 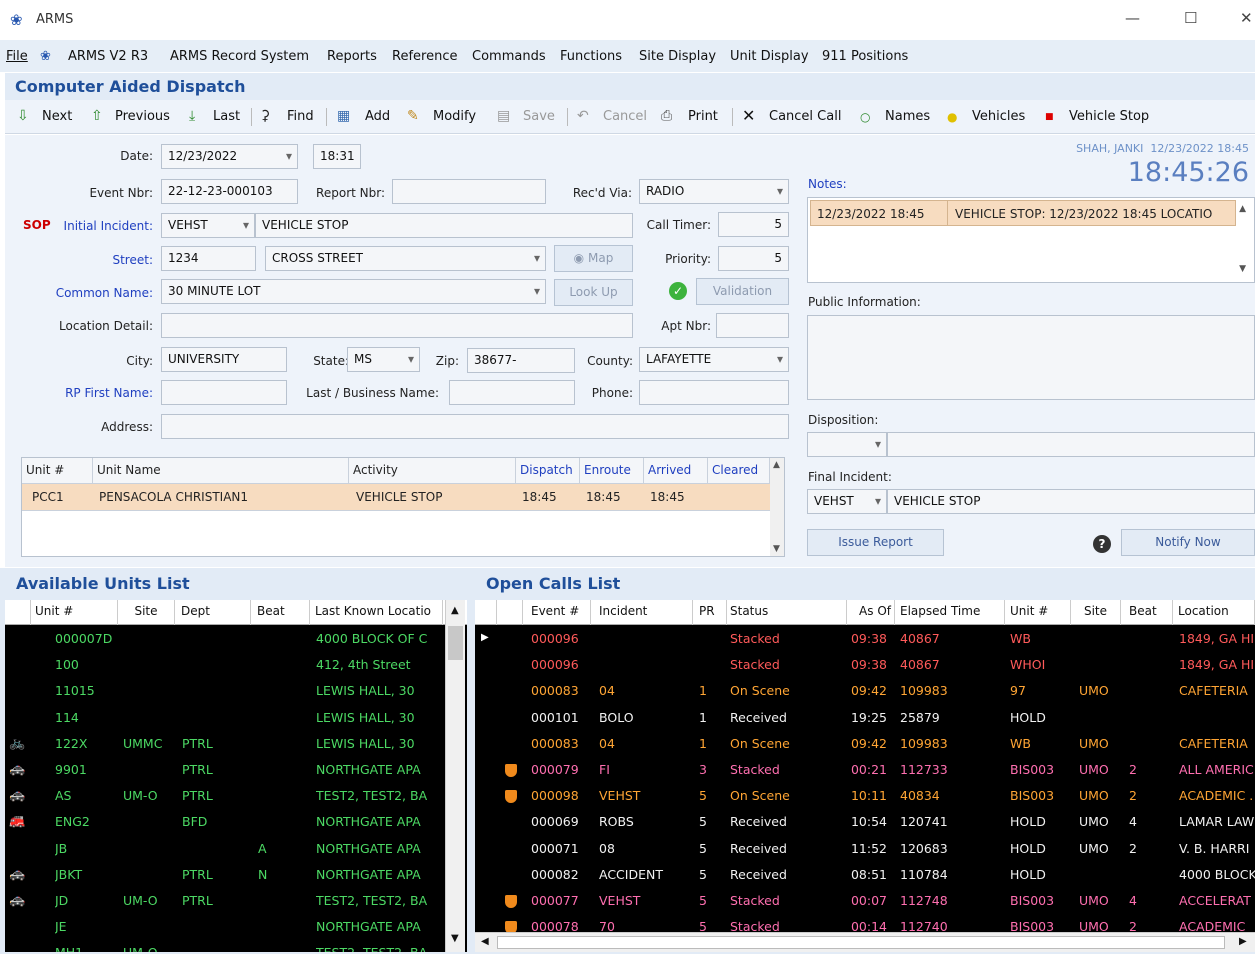 I want to click on list-item: 000007D 4000 BLOCK OF C, so click(x=236, y=639).